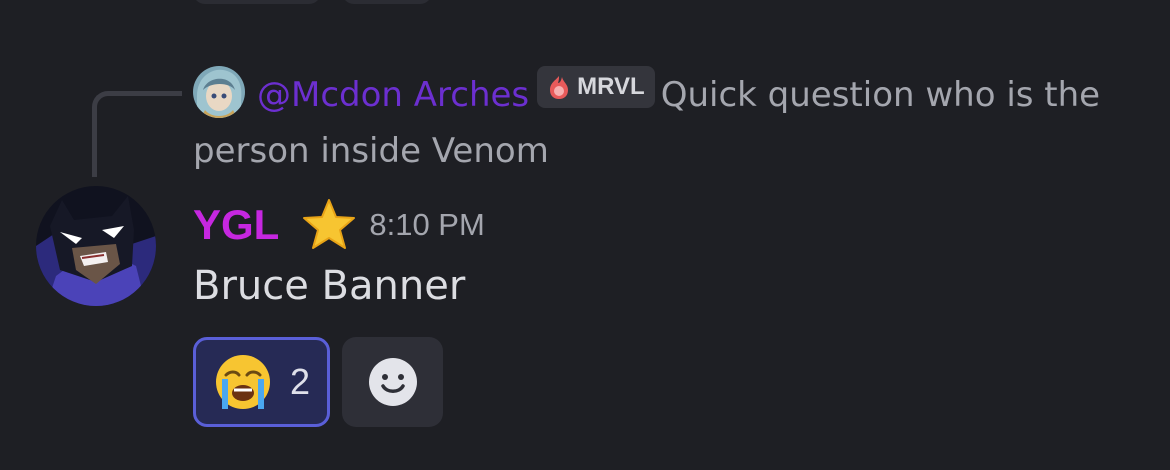  Describe the element at coordinates (257, 2) in the screenshot. I see `previous-reaction-pill` at that location.